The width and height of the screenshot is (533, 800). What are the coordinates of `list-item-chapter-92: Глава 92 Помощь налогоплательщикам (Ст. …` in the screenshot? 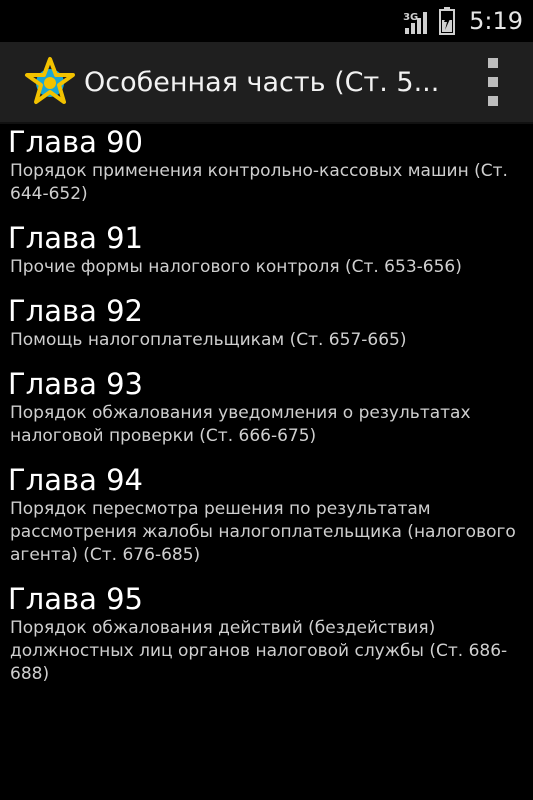 It's located at (266, 329).